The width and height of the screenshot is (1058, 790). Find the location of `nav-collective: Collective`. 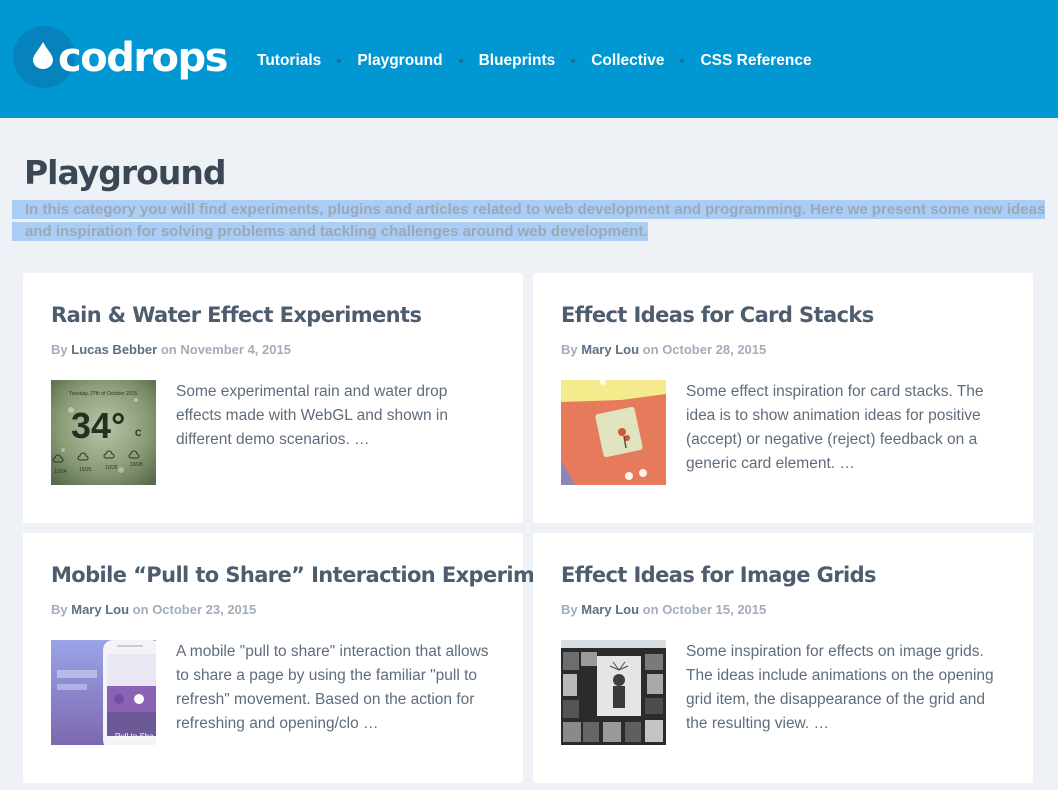

nav-collective: Collective is located at coordinates (627, 61).